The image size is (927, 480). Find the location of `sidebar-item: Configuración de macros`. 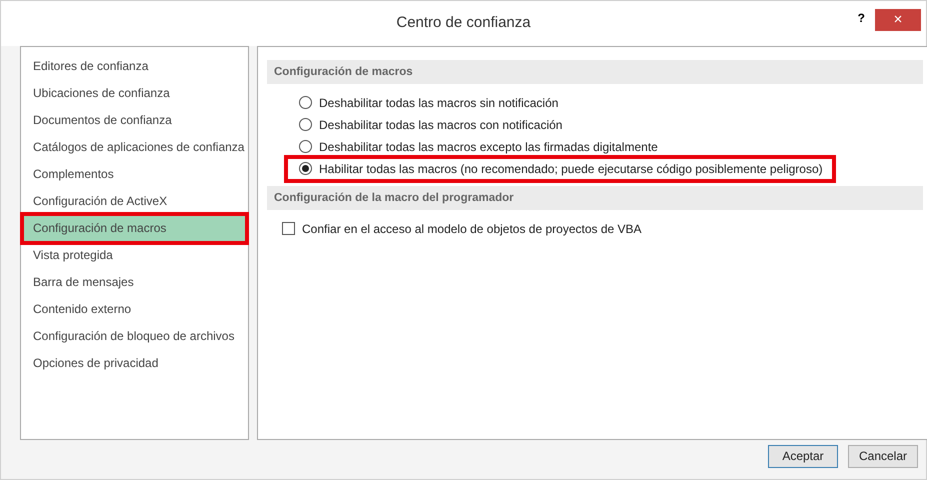

sidebar-item: Configuración de macros is located at coordinates (134, 228).